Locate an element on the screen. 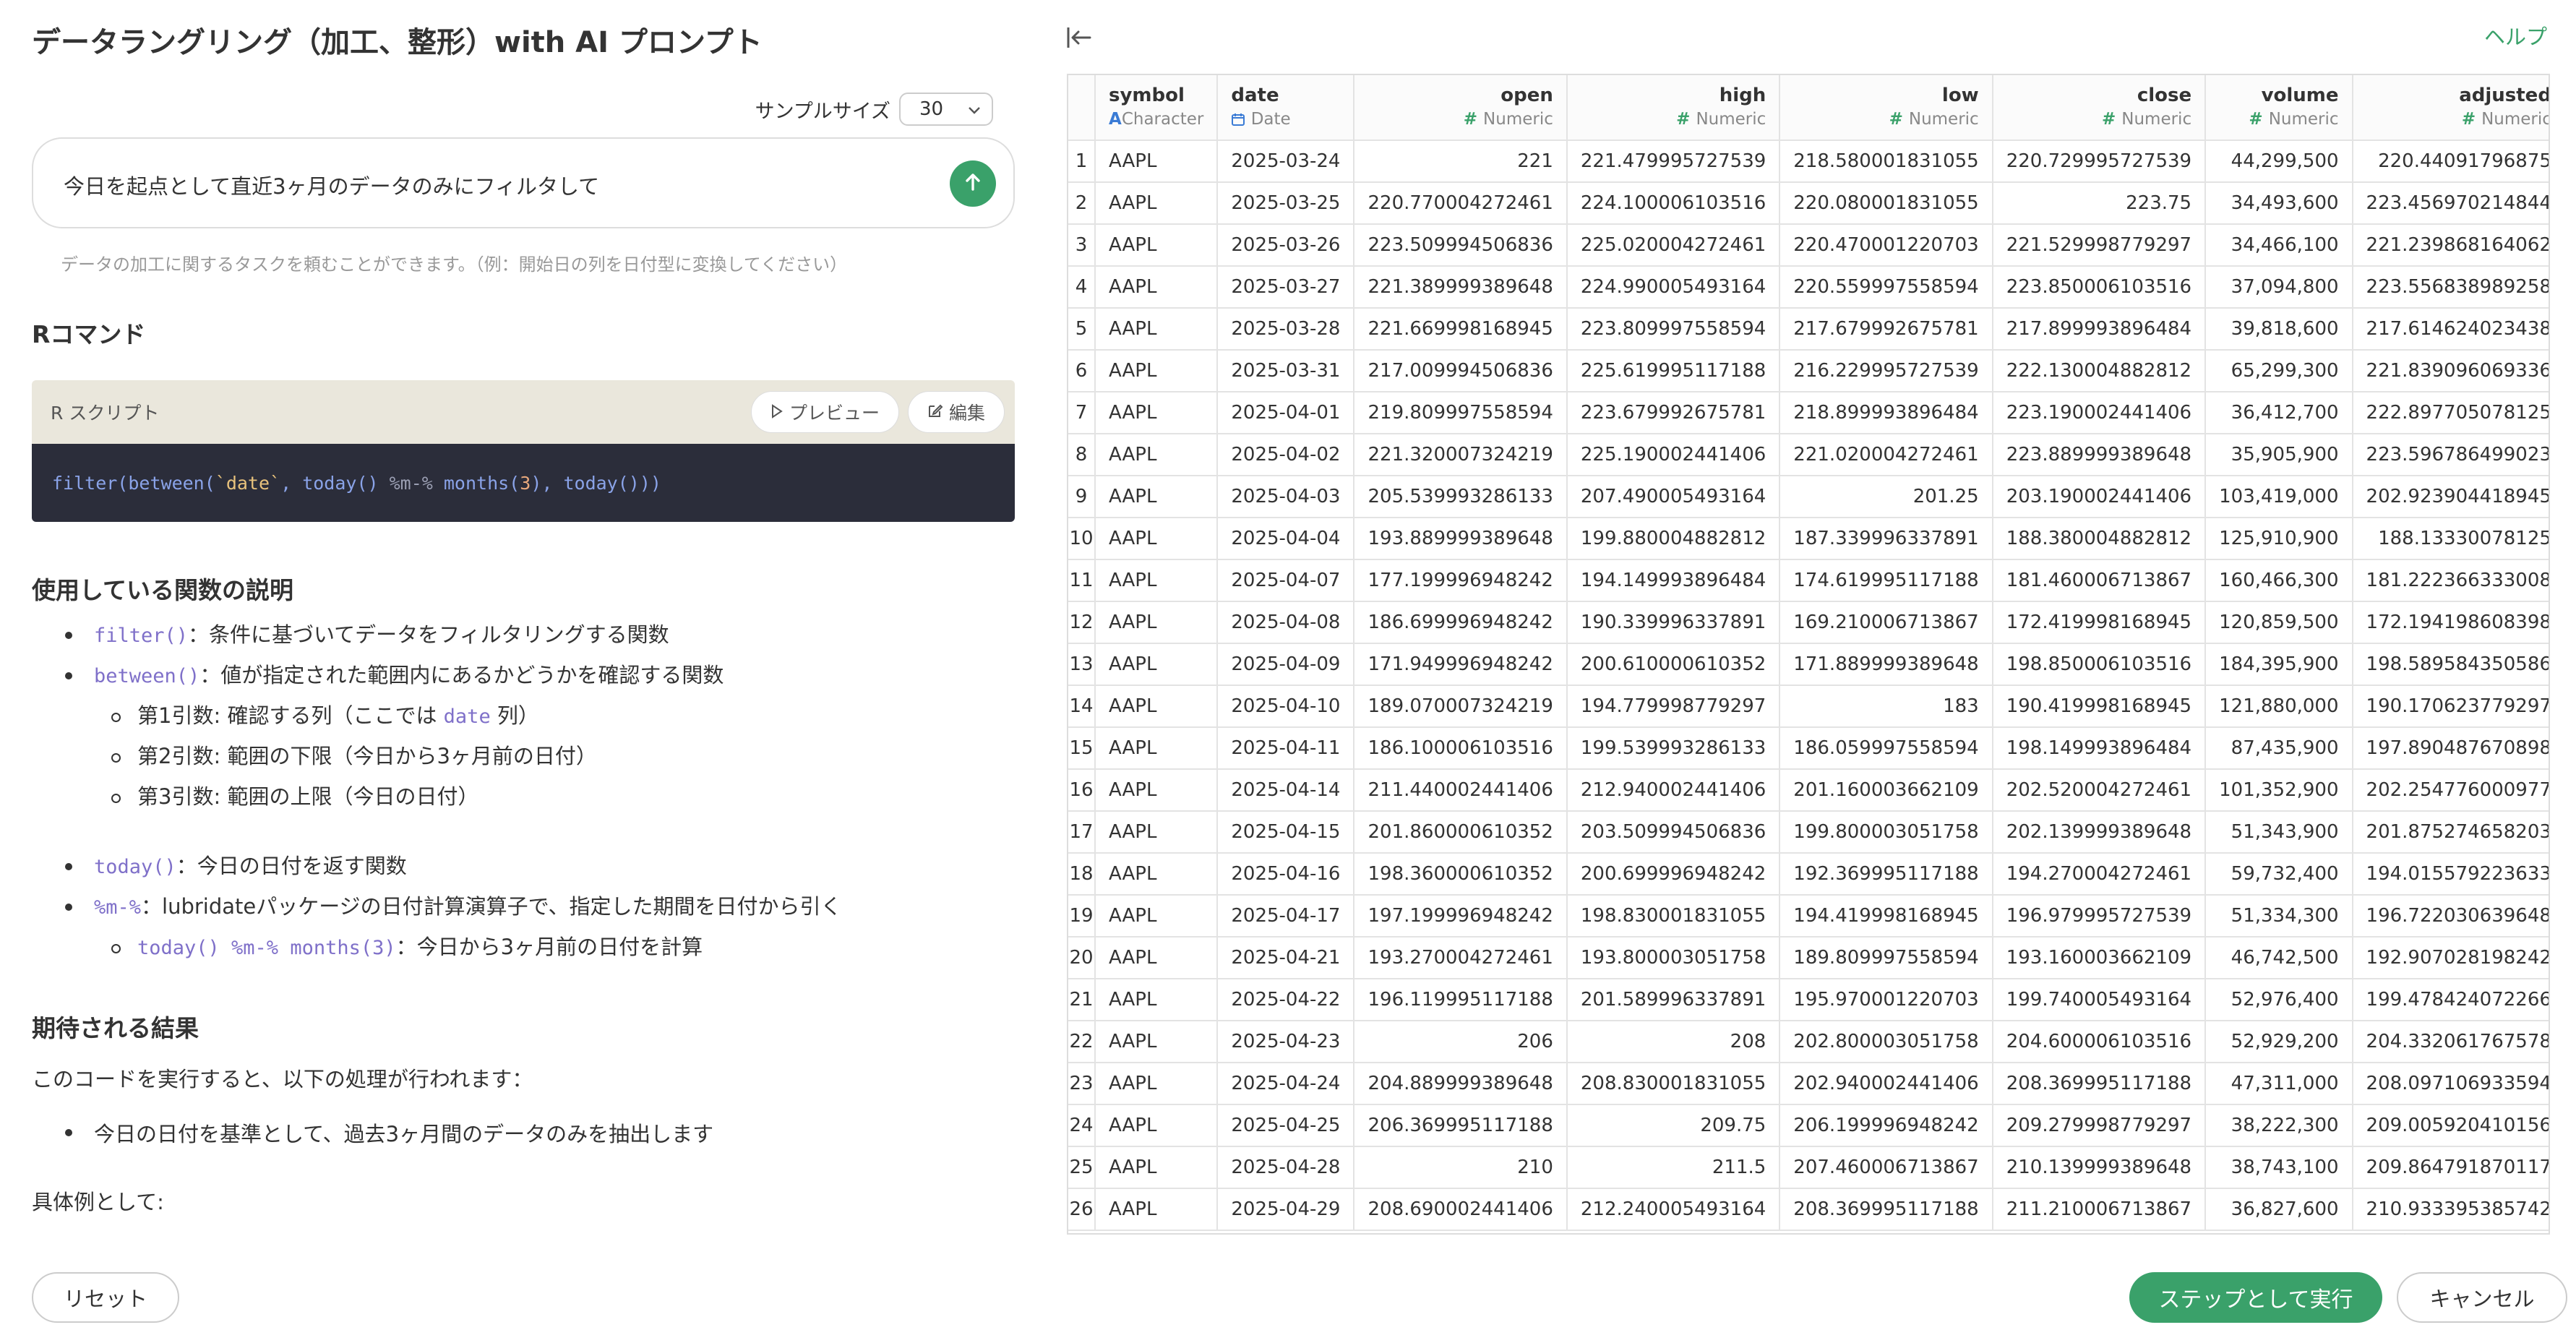 The width and height of the screenshot is (2576, 1330). chevron-down-icon is located at coordinates (975, 109).